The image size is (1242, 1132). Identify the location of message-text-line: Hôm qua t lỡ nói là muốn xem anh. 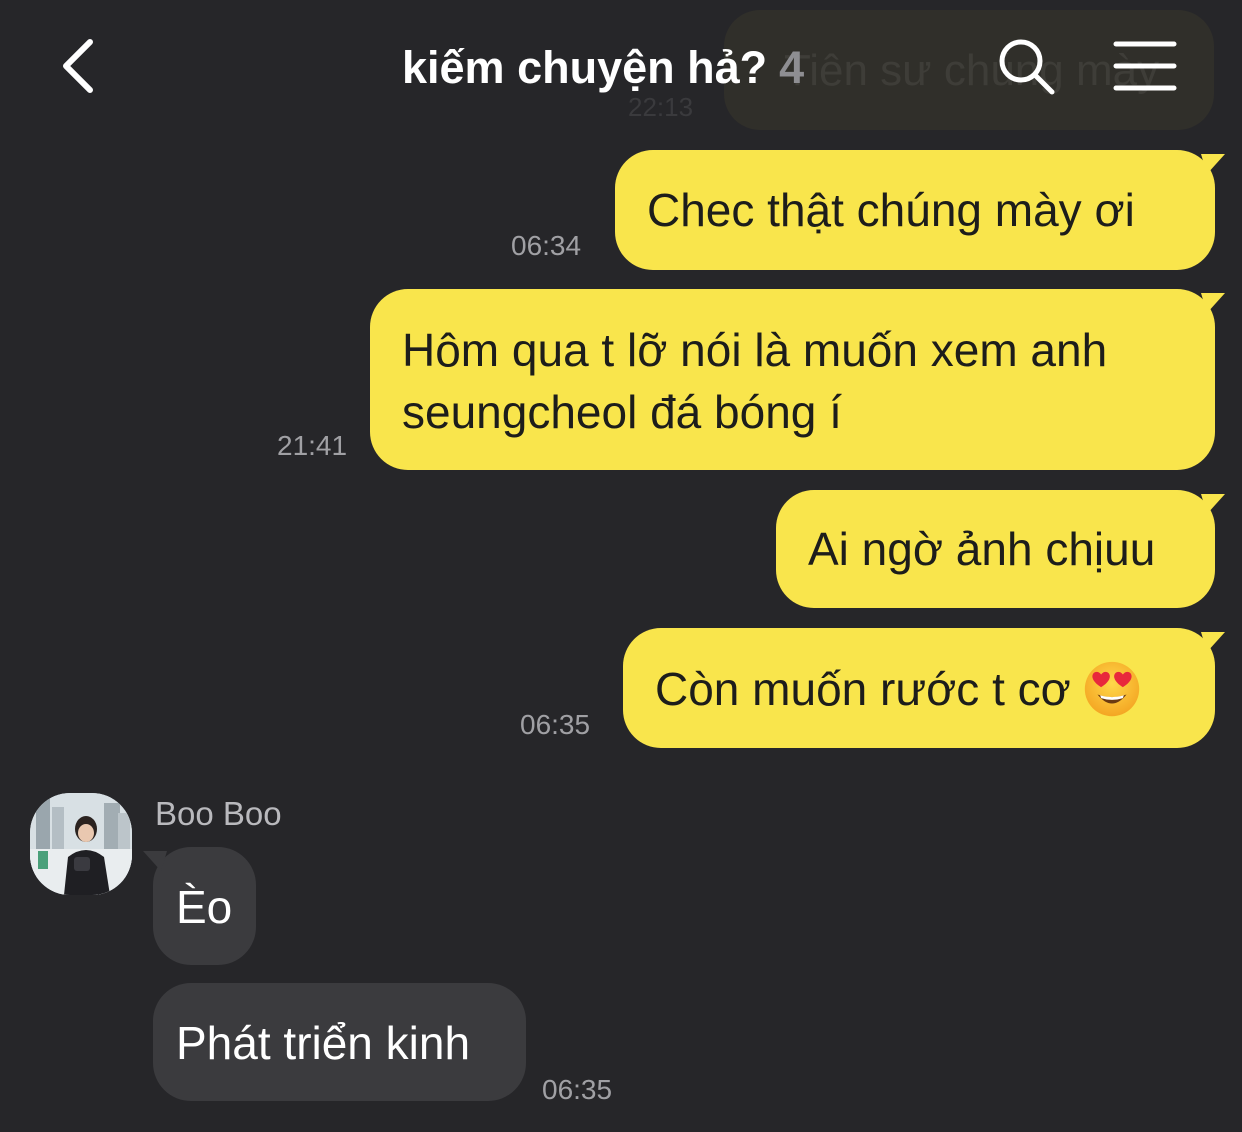
(755, 350).